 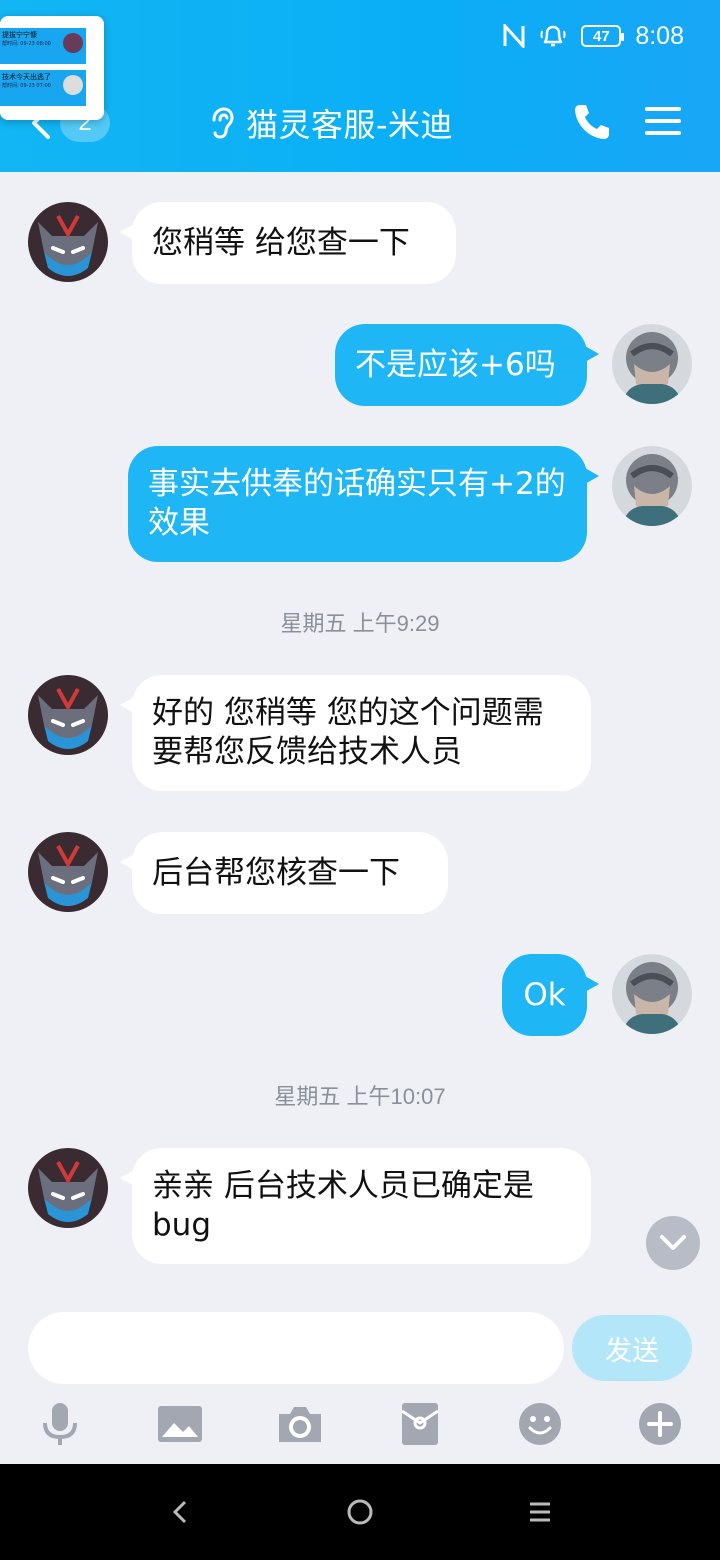 I want to click on nav-home-icon, so click(x=360, y=1512).